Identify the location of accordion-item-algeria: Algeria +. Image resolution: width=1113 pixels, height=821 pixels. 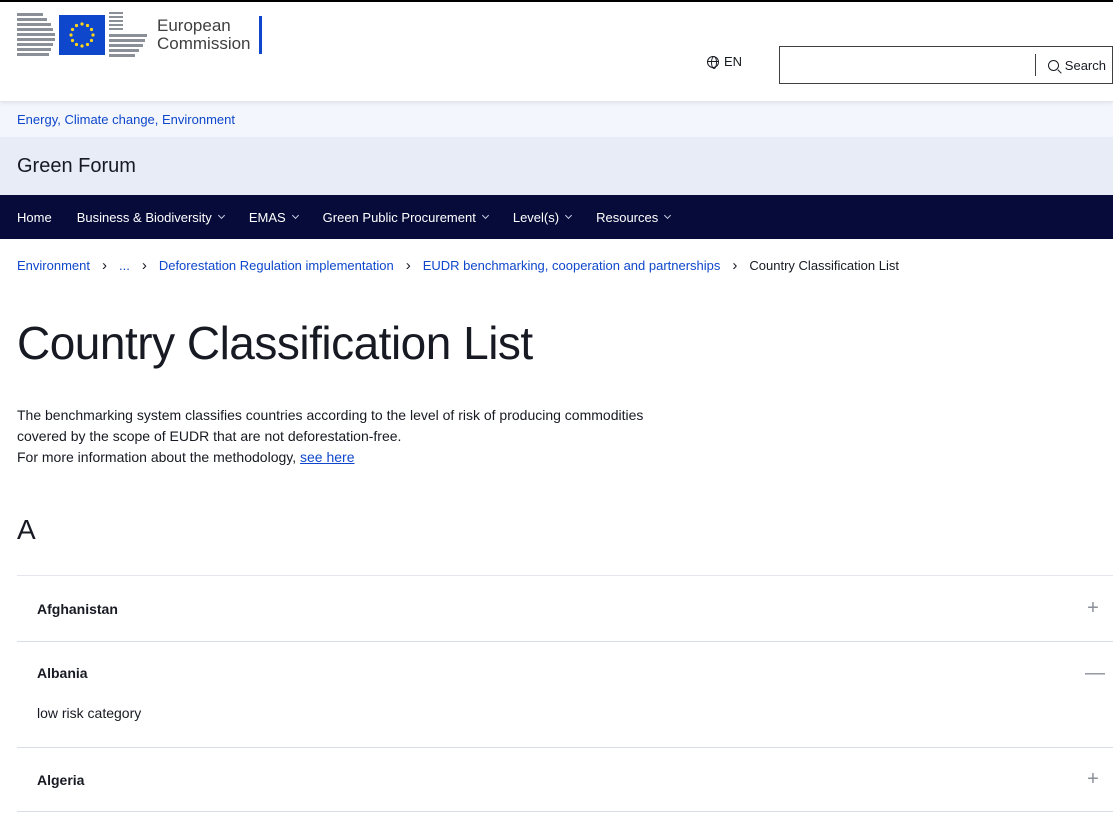
(565, 780).